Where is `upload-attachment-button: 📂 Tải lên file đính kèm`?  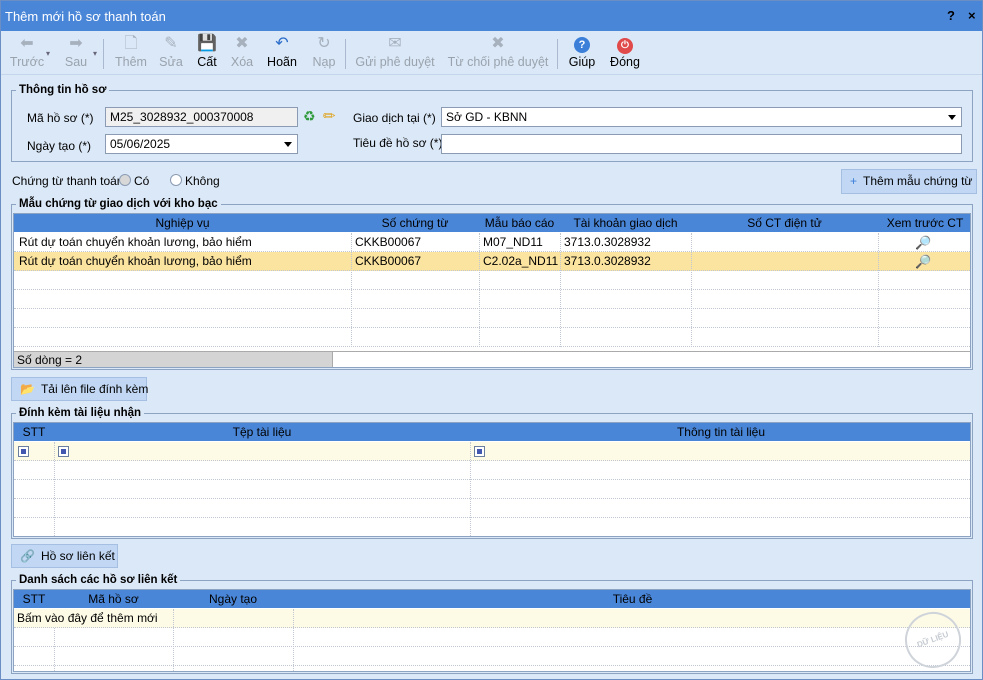
upload-attachment-button: 📂 Tải lên file đính kèm is located at coordinates (79, 389).